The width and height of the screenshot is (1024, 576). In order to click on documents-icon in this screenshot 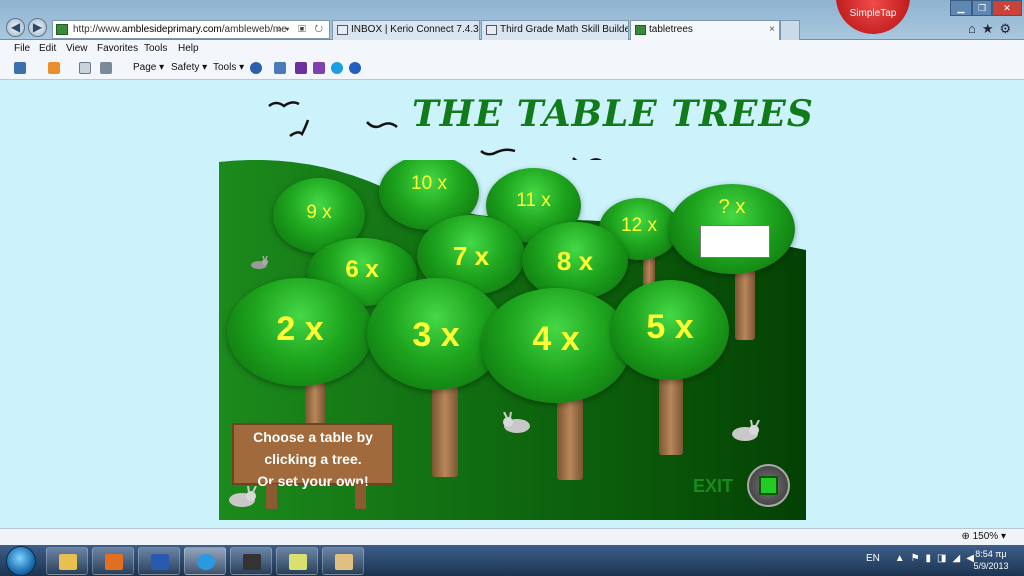, I will do `click(344, 562)`.